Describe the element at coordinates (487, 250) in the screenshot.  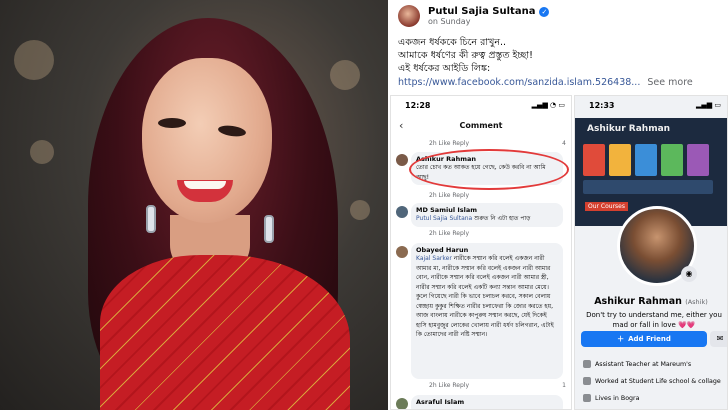
I see `commenter-name: Obayed Harun` at that location.